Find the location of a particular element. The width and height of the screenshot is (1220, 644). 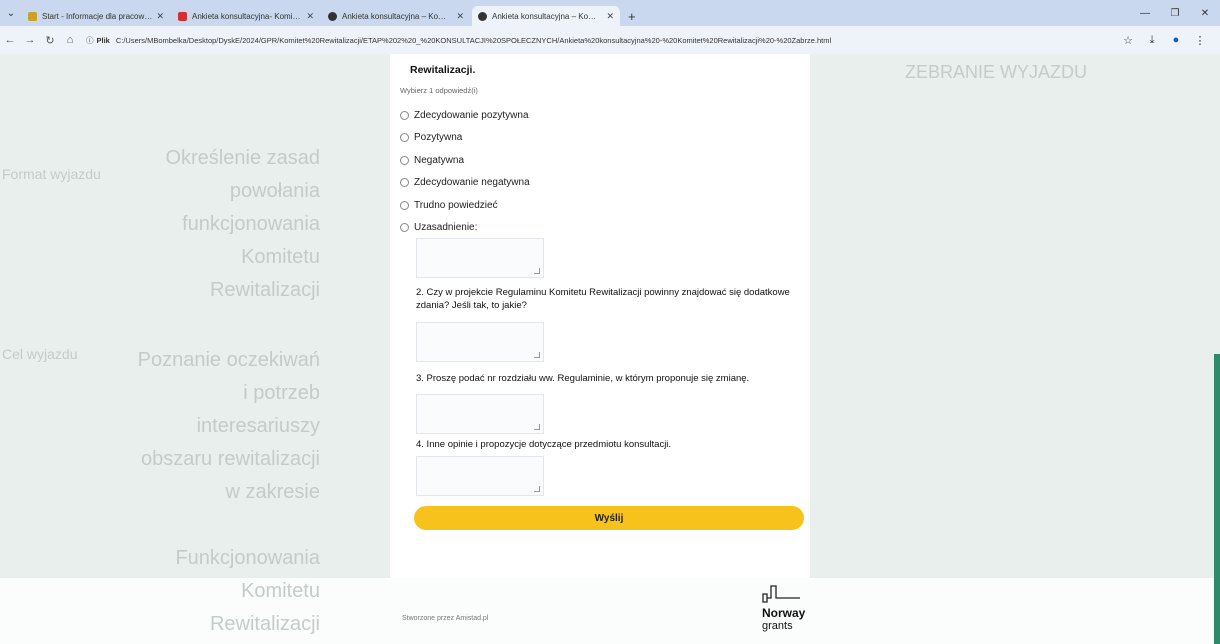

option-label: Negatywna is located at coordinates (439, 160).